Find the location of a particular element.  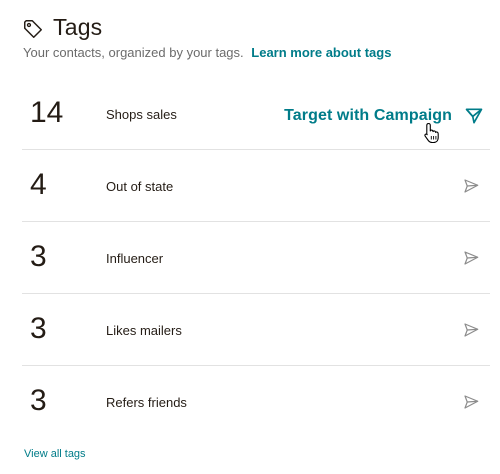

tag-name: Refers friends is located at coordinates (146, 402).